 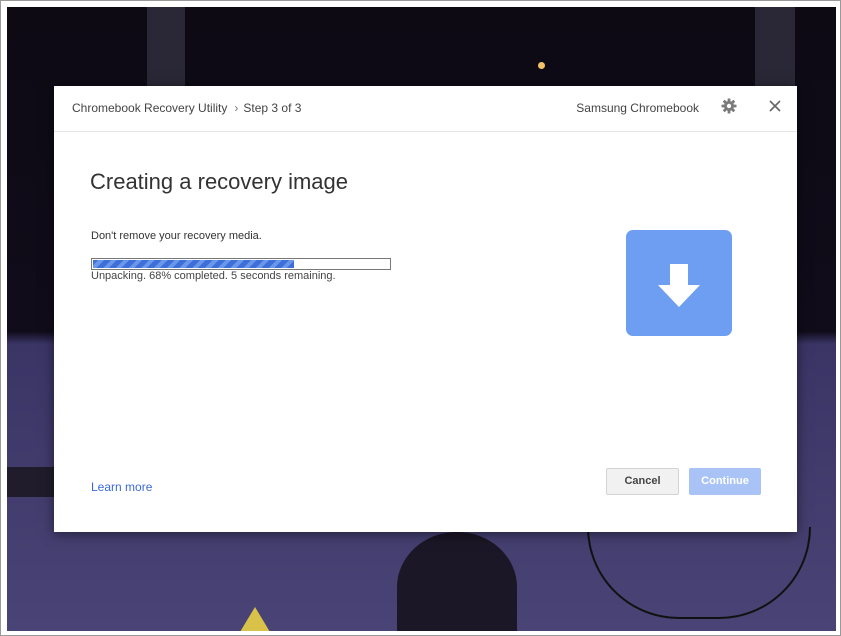 I want to click on breadcrumb-app-name: Chromebook Recovery Utility, so click(x=150, y=108).